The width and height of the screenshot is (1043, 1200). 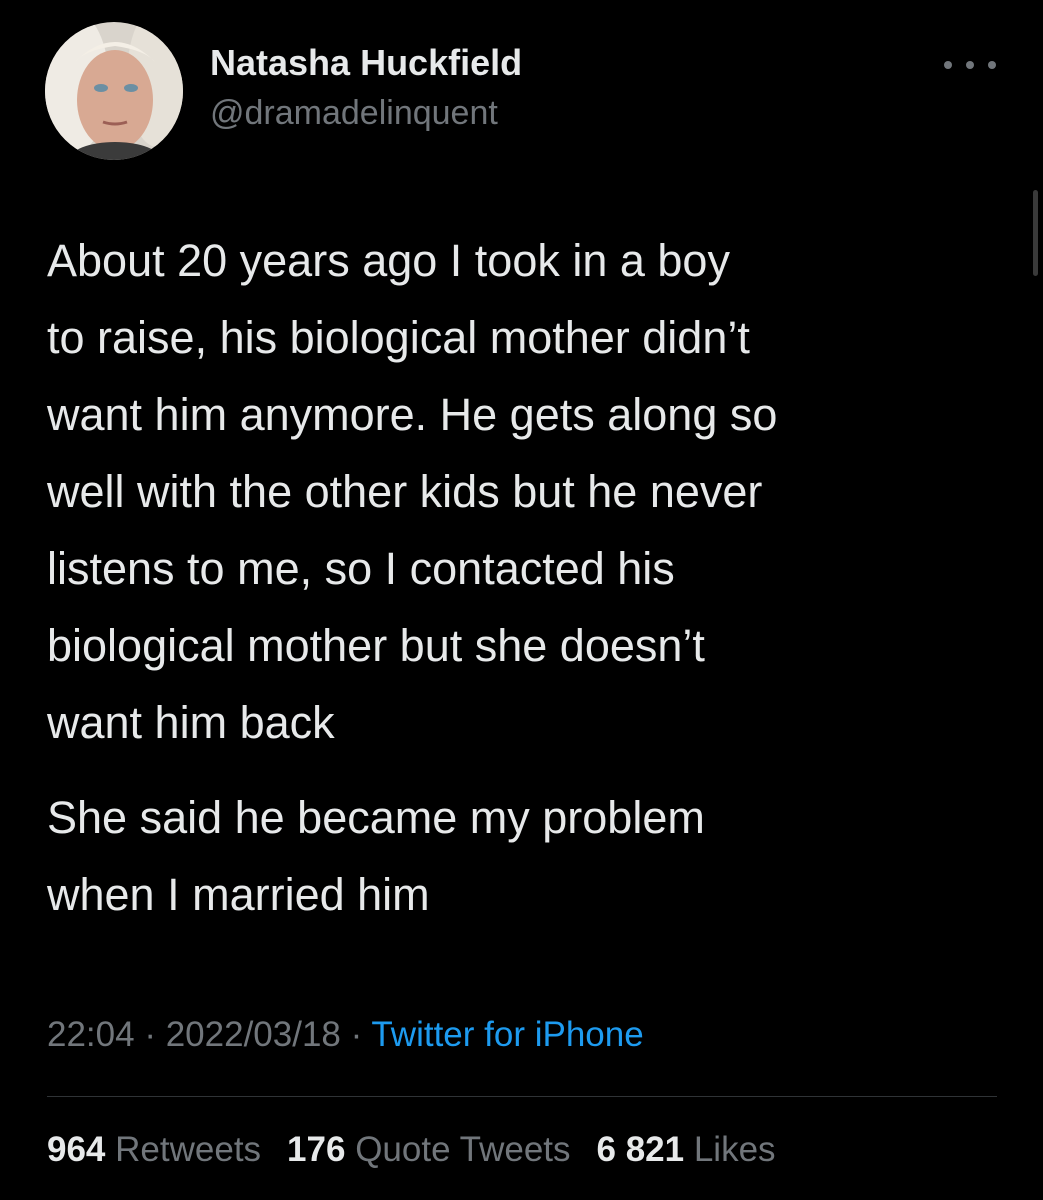 I want to click on retweets-stat: 964 Retweets, so click(x=154, y=1149).